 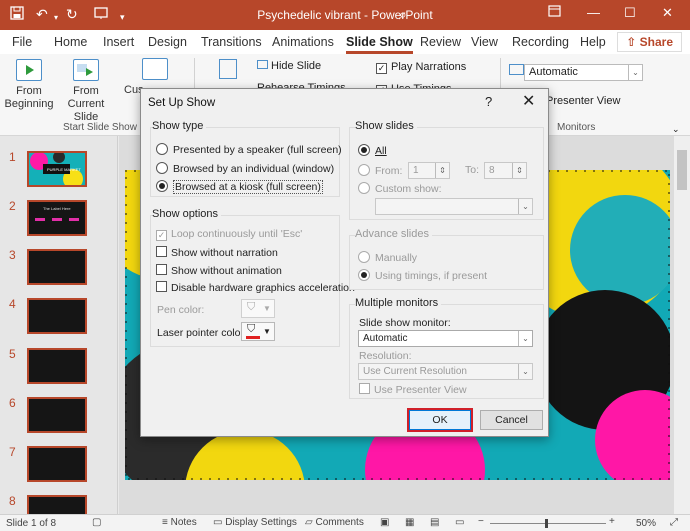 I want to click on fit-to-window-icon: ⤢, so click(x=674, y=522).